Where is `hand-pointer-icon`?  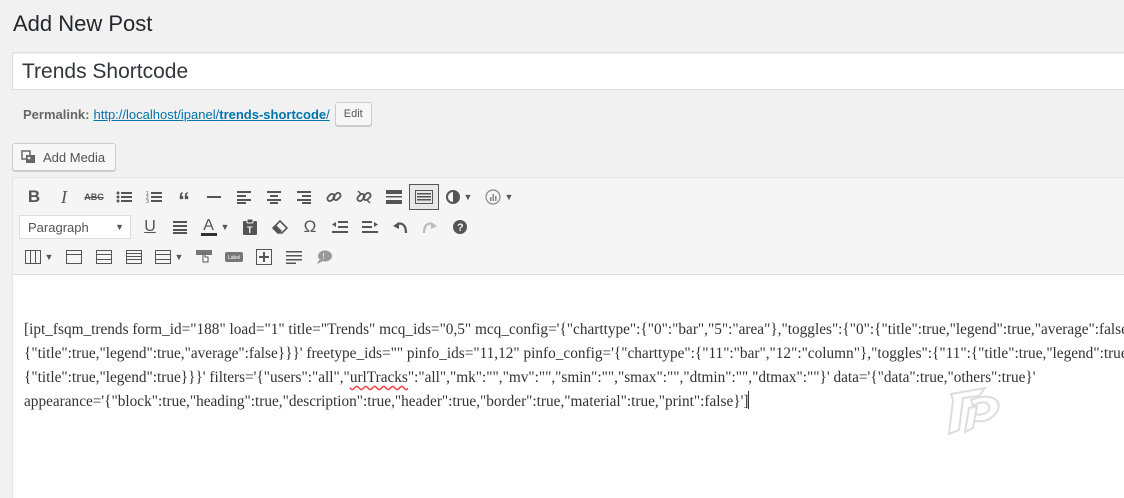 hand-pointer-icon is located at coordinates (204, 257).